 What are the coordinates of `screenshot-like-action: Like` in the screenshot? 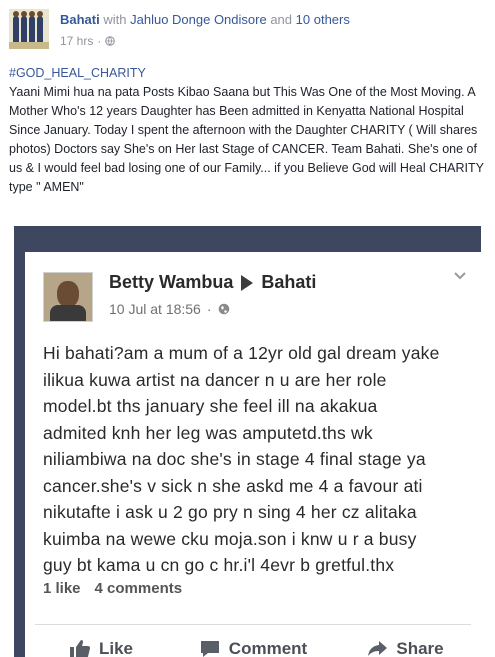 It's located at (101, 641).